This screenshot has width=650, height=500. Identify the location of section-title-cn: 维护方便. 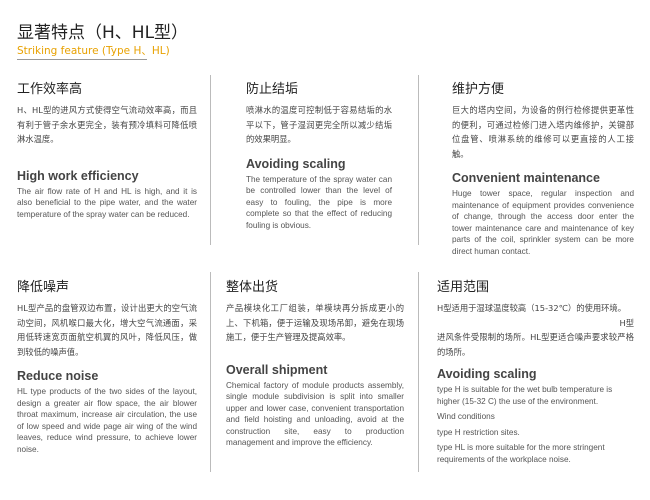
(478, 89).